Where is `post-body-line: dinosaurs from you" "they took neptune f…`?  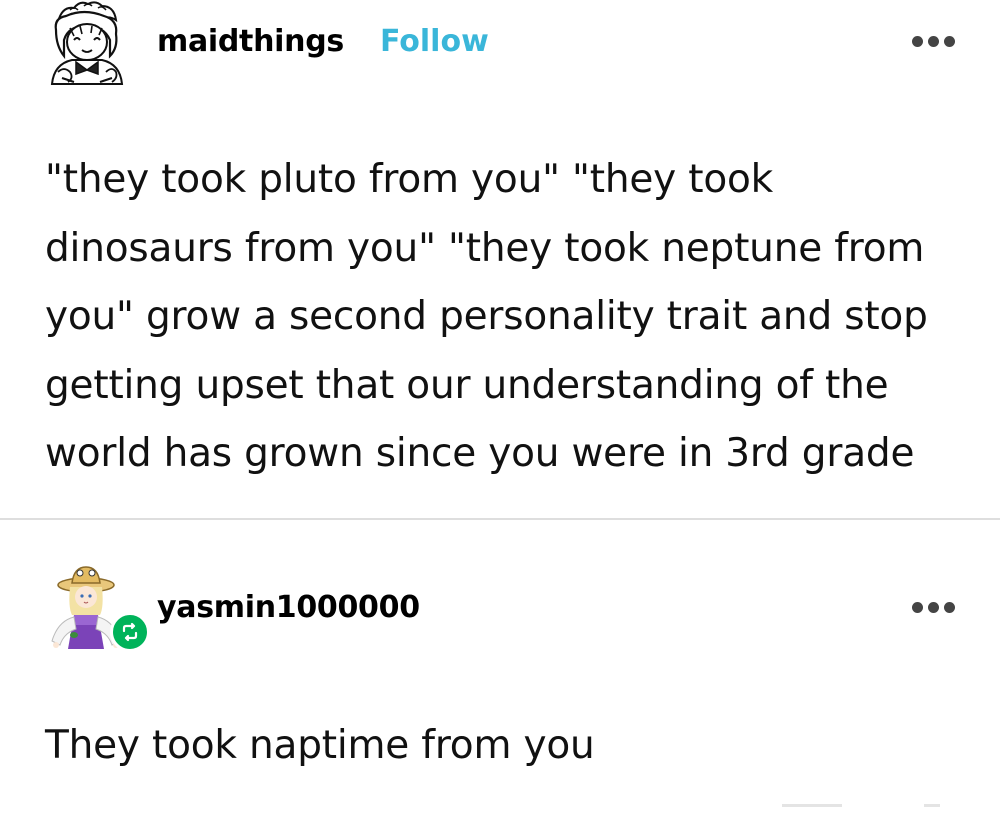 post-body-line: dinosaurs from you" "they took neptune f… is located at coordinates (485, 248).